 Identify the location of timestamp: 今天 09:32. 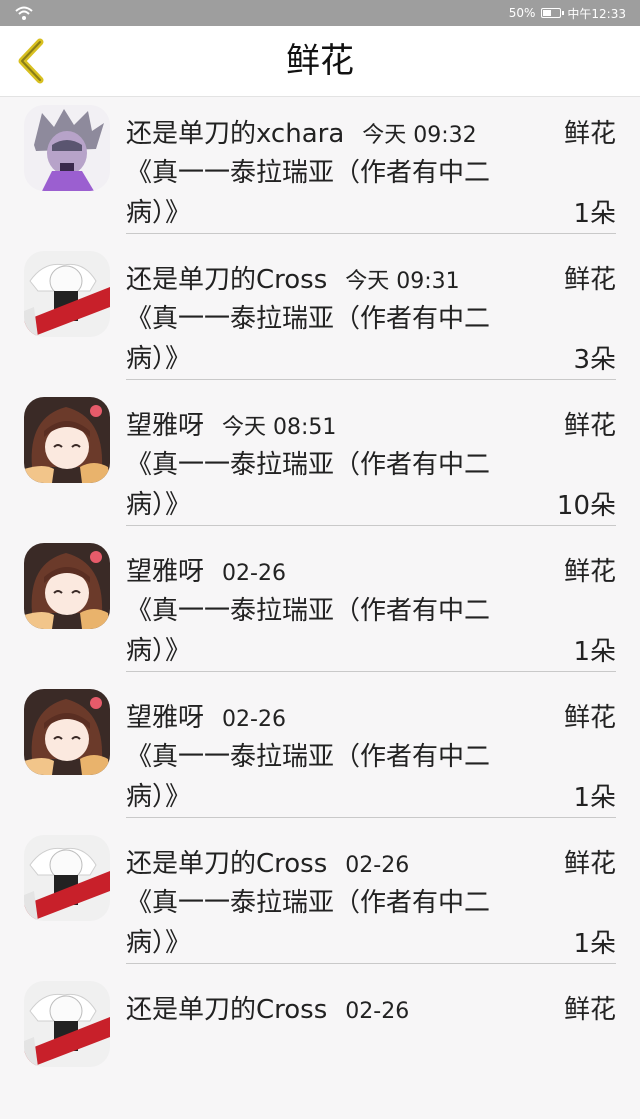
(419, 135).